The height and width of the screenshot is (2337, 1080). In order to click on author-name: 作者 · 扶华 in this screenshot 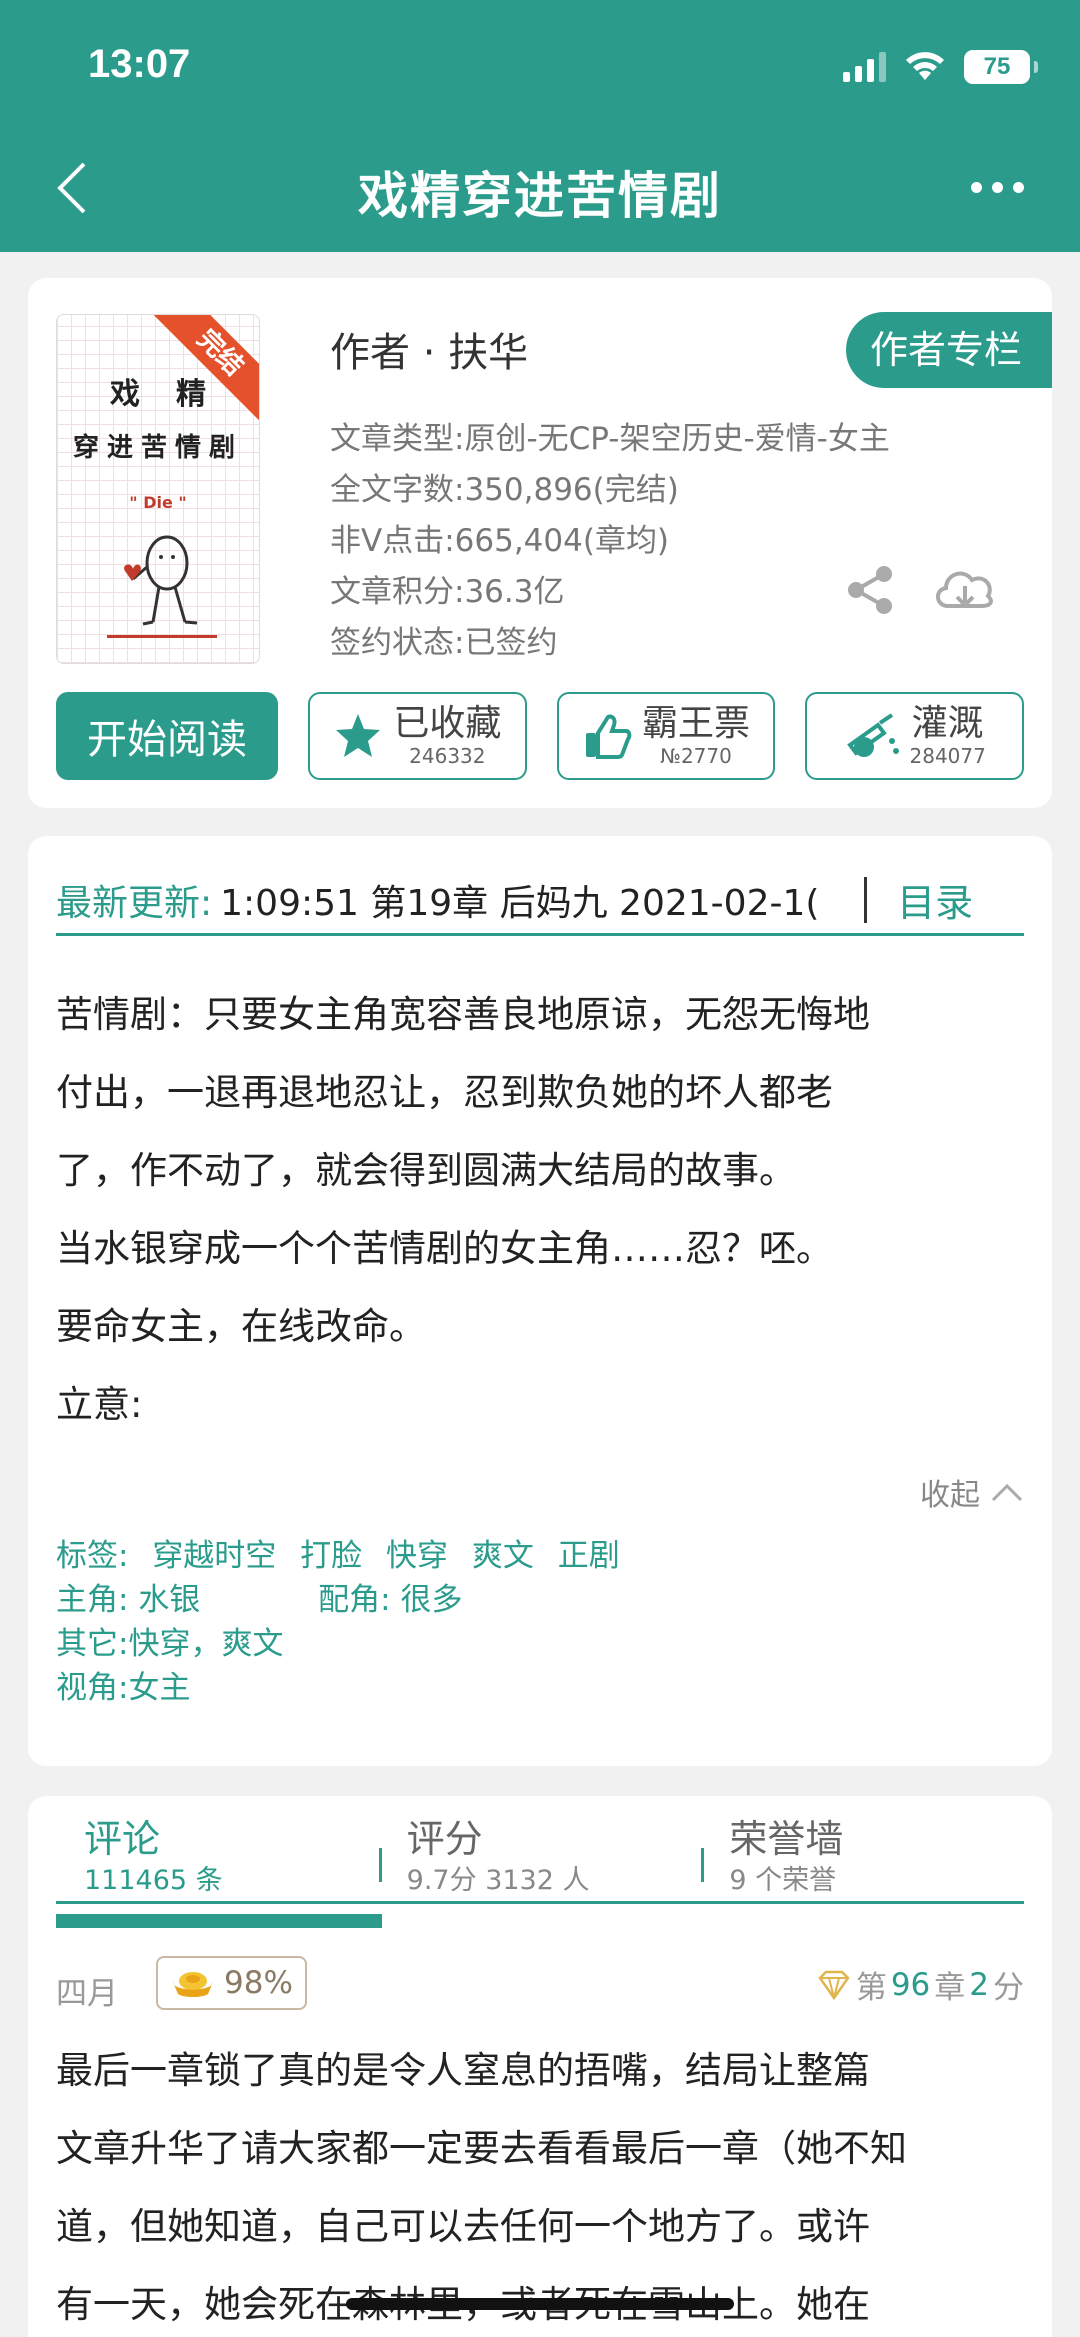, I will do `click(429, 349)`.